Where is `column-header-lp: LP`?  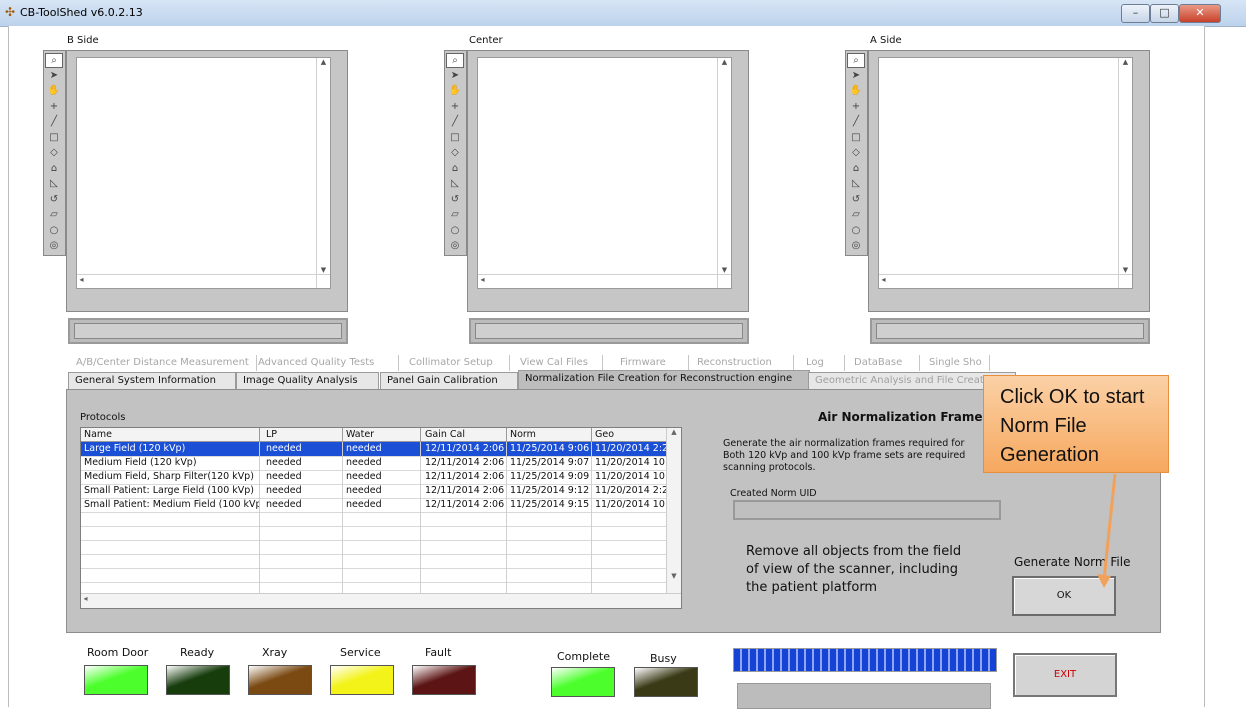 column-header-lp: LP is located at coordinates (303, 434).